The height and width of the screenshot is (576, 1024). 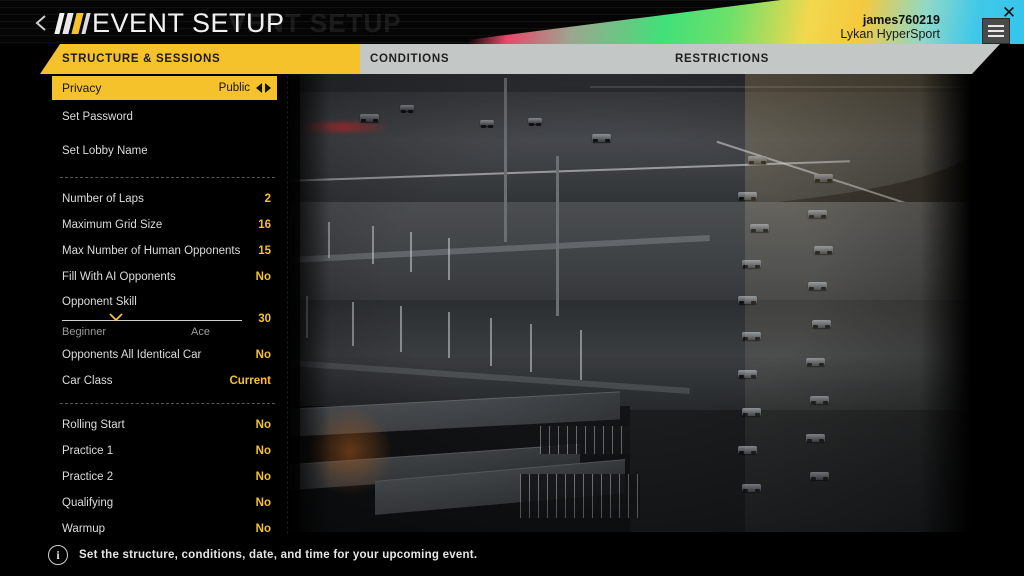 I want to click on setting-row-rolling-start: Rolling Start No, so click(x=164, y=425).